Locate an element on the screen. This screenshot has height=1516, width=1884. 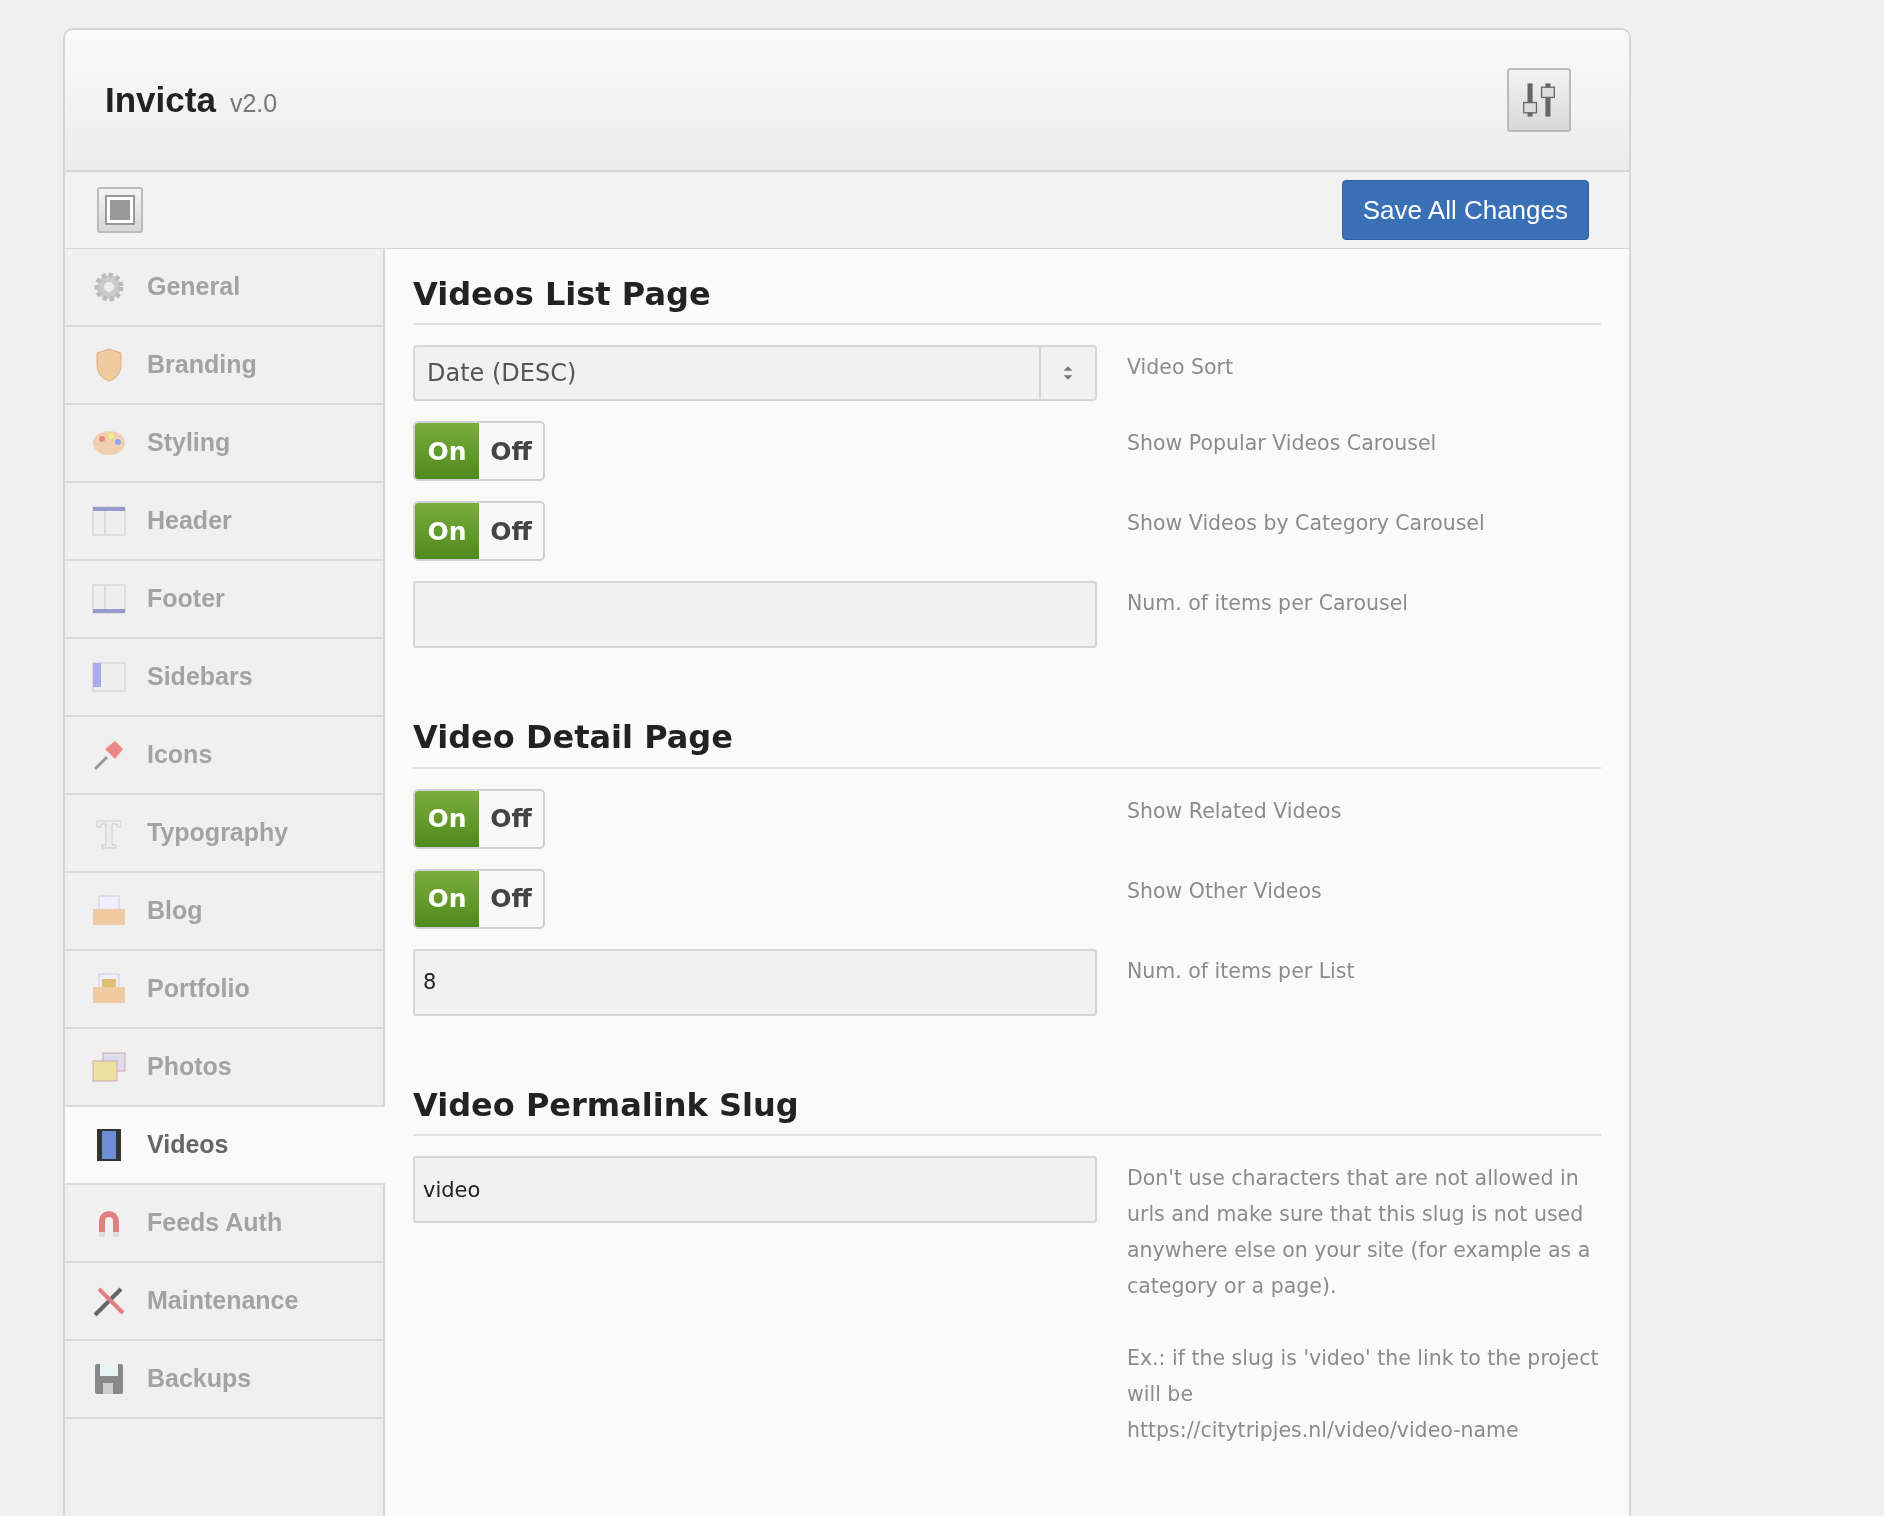
layout-top-icon is located at coordinates (109, 521).